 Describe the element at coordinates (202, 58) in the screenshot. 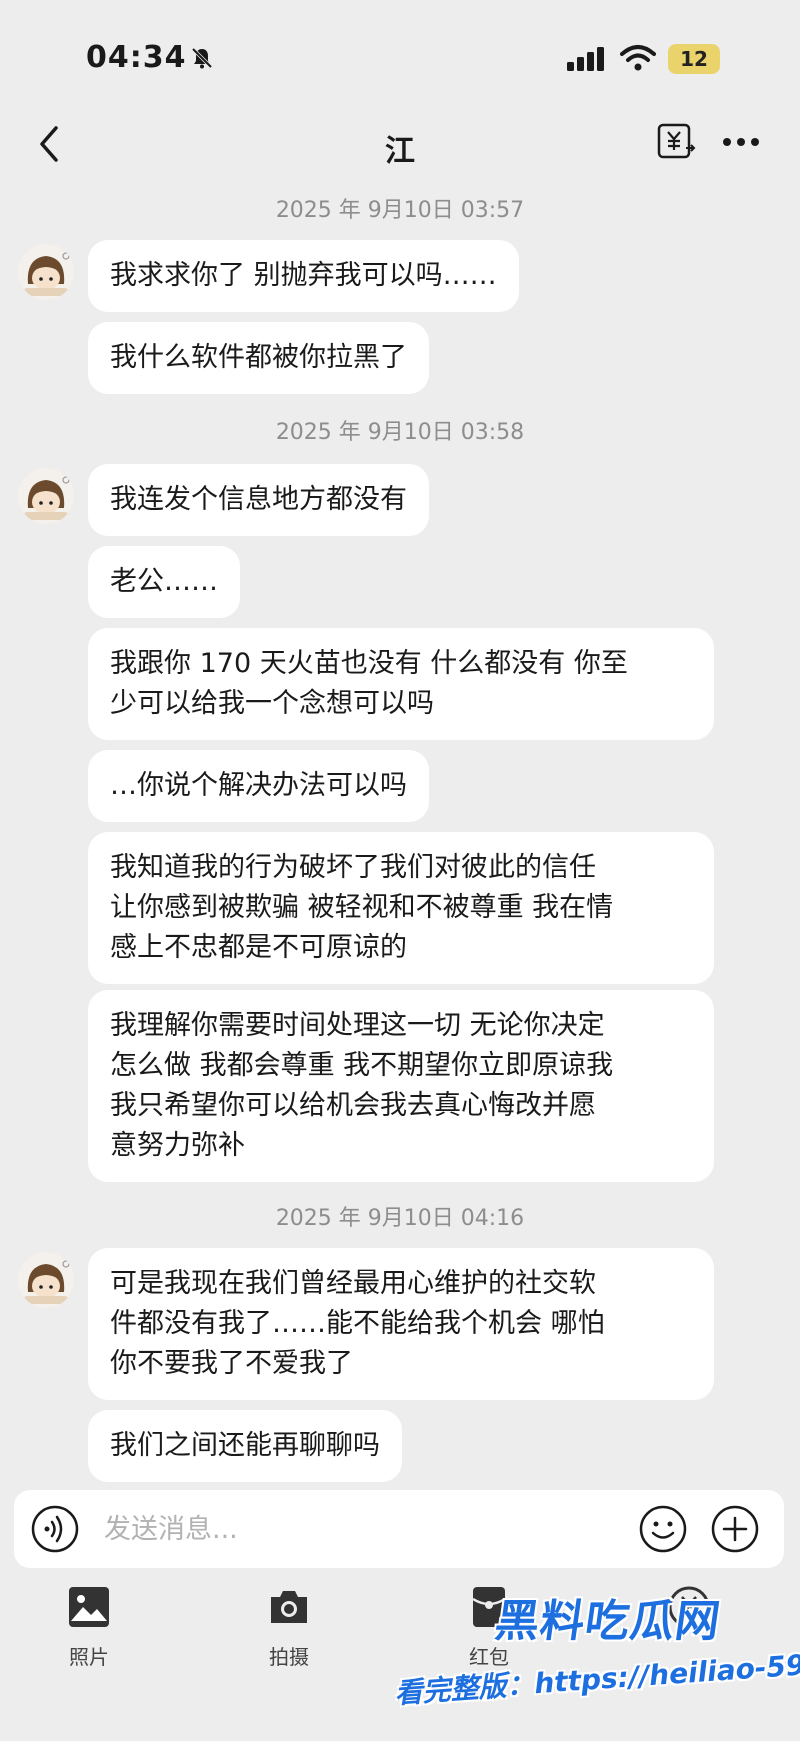

I see `bell-muted-icon` at that location.